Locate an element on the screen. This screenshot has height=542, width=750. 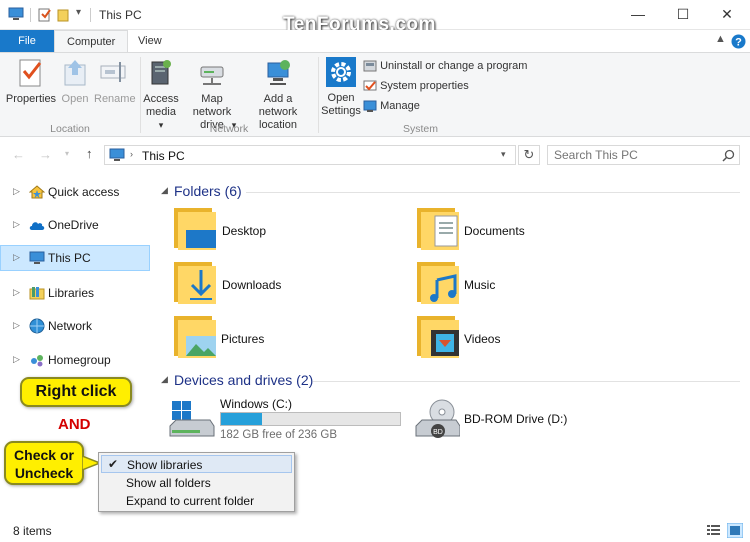
callout-check-uncheck: Check or Uncheck is located at coordinates (44, 463).